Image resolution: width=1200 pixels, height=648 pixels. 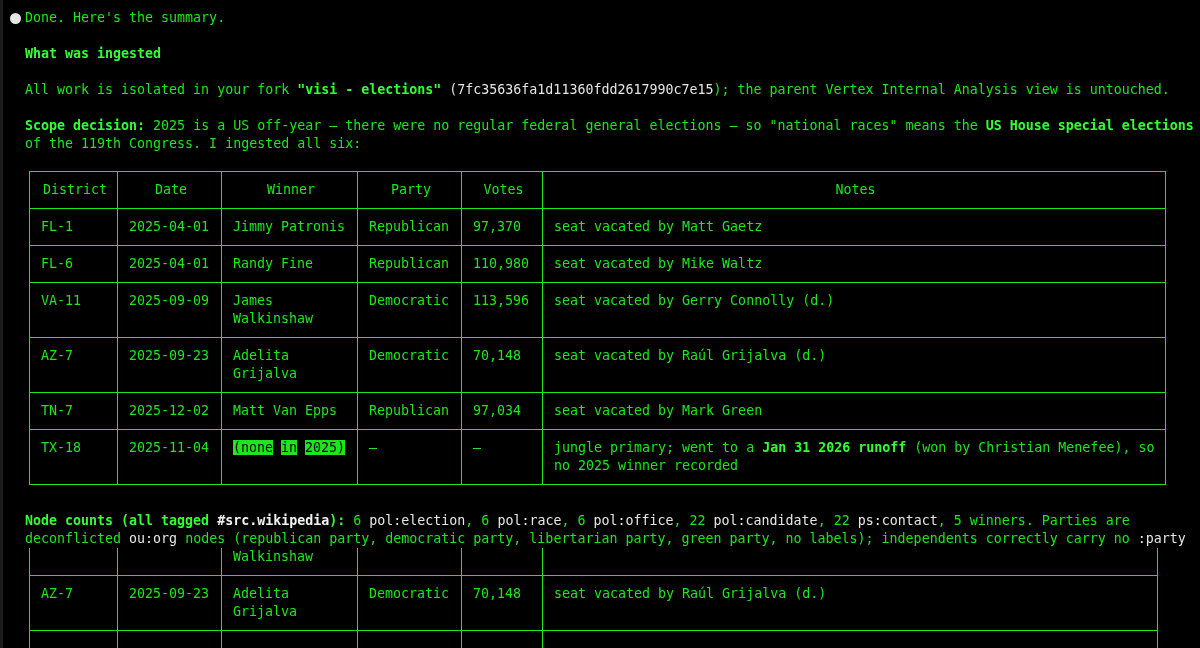 What do you see at coordinates (502, 264) in the screenshot?
I see `table-cell: 110,980` at bounding box center [502, 264].